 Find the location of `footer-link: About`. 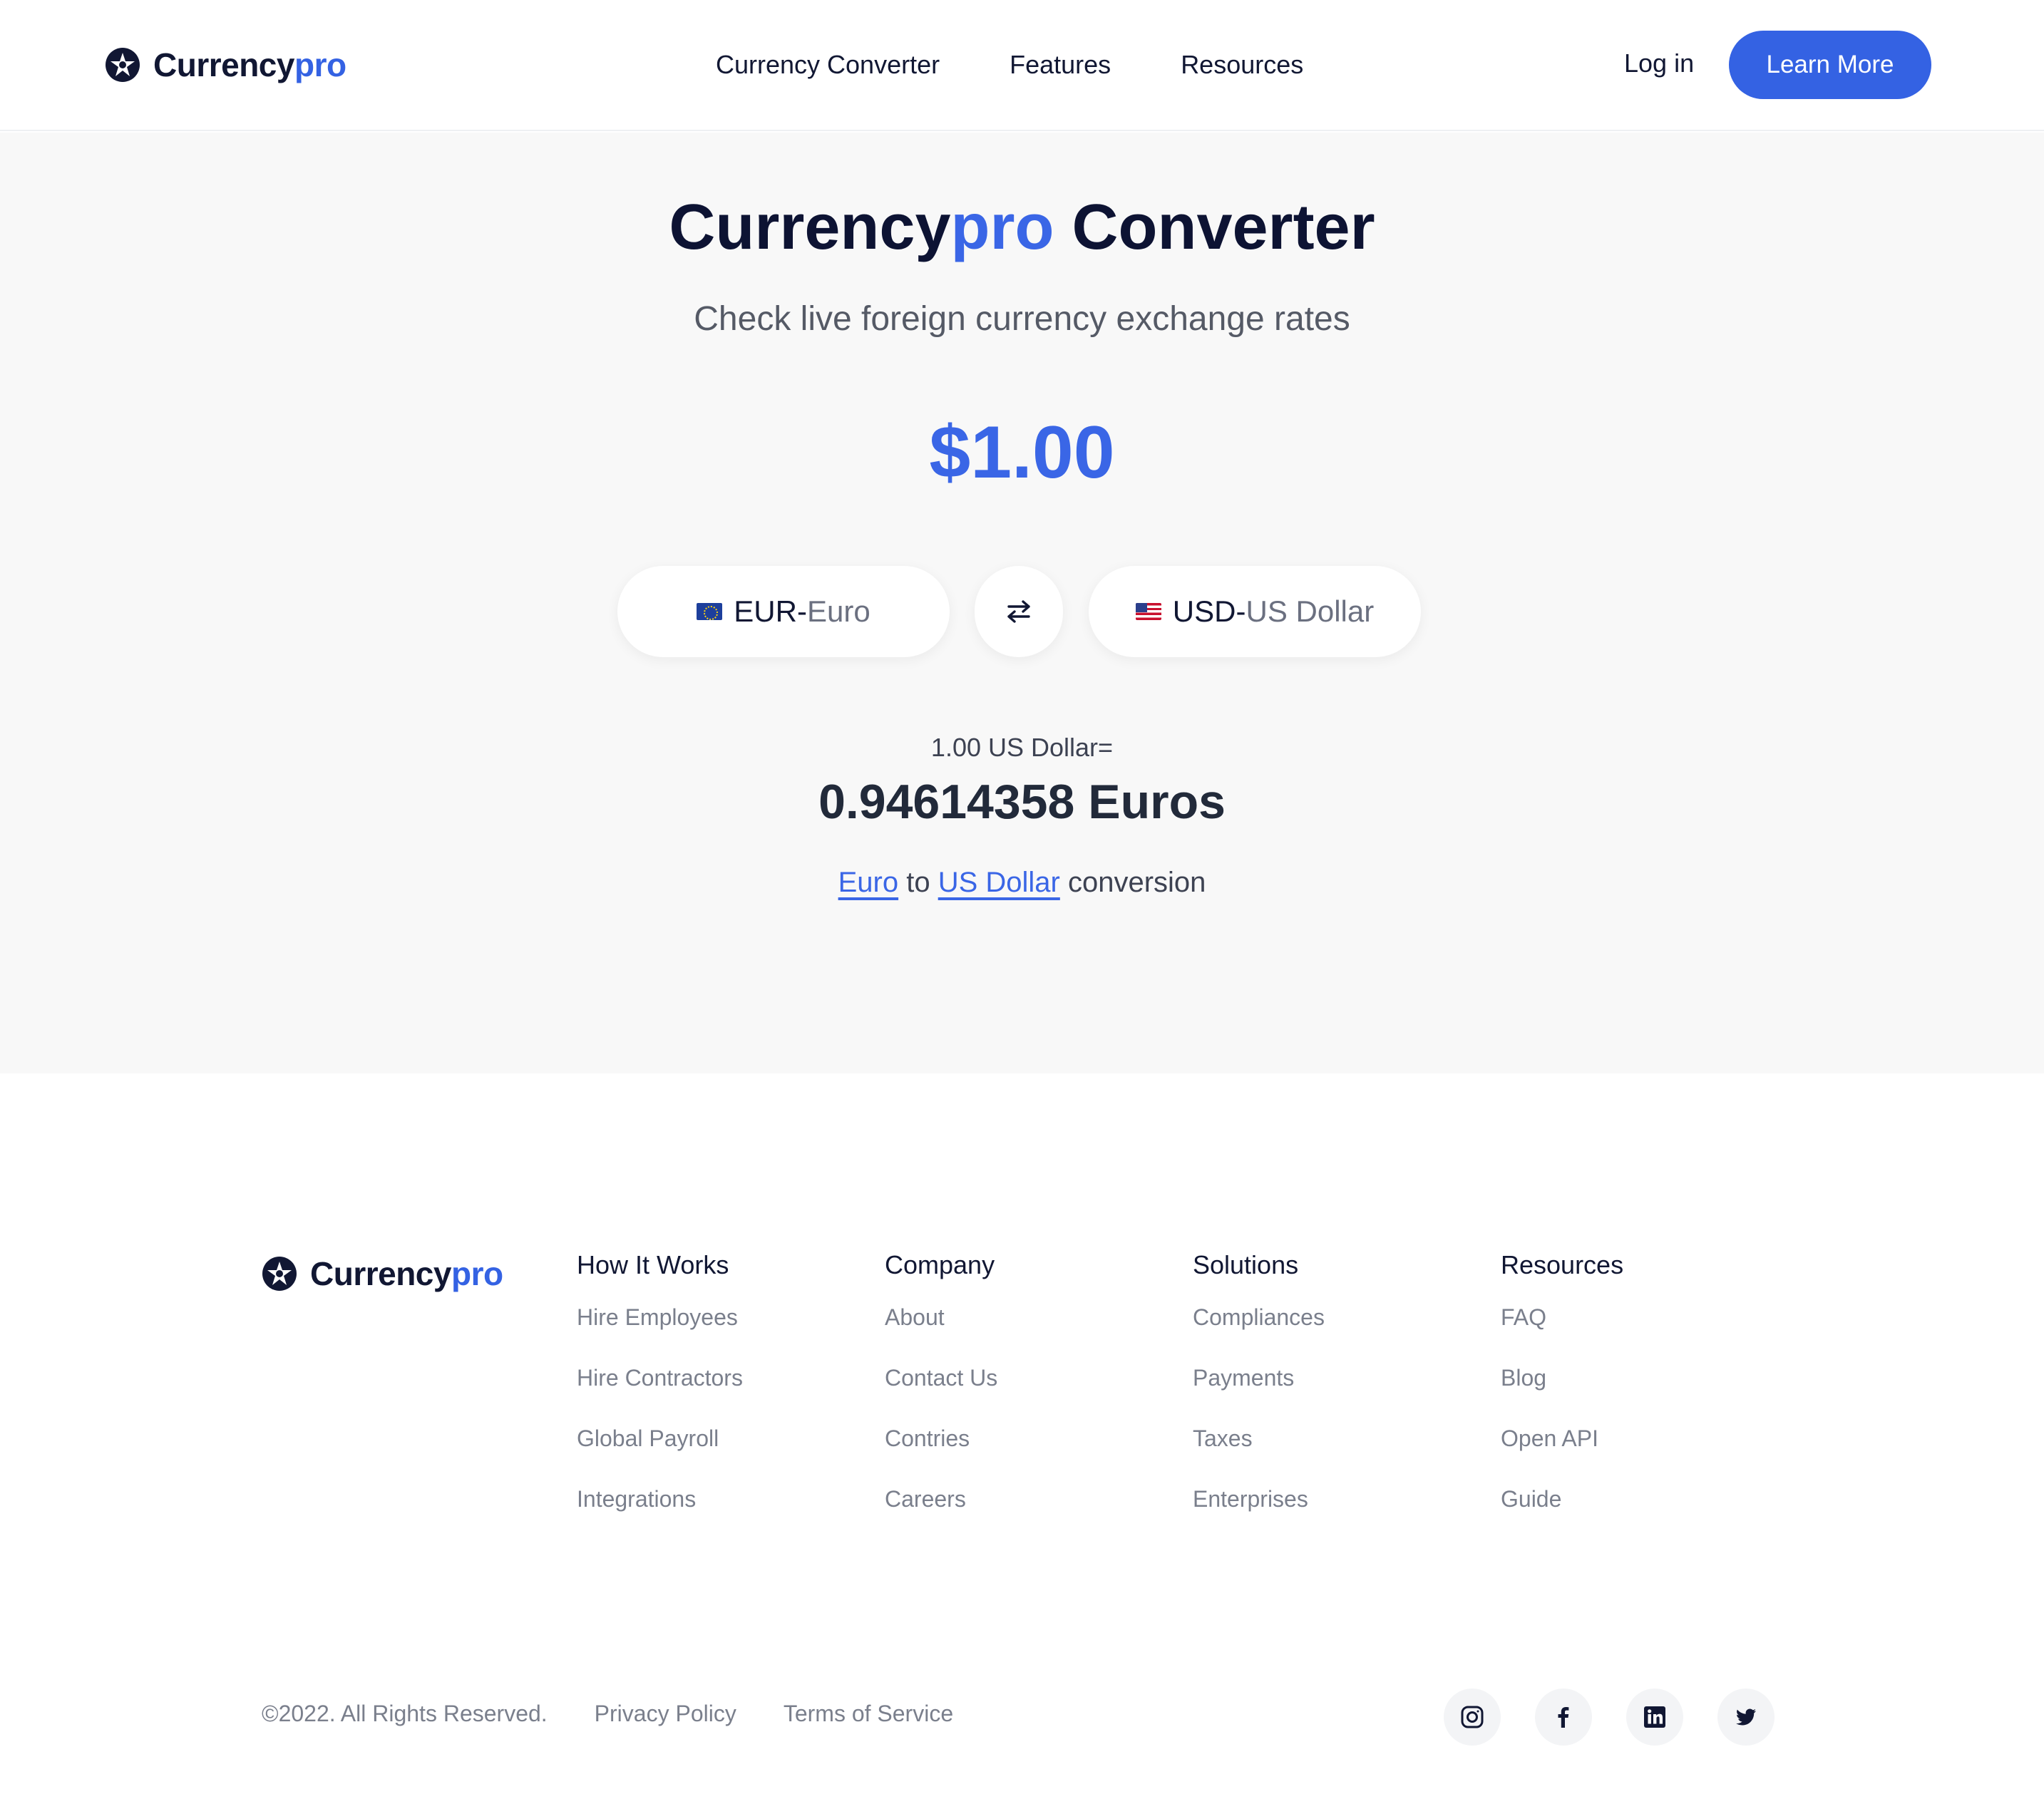

footer-link: About is located at coordinates (941, 1317).